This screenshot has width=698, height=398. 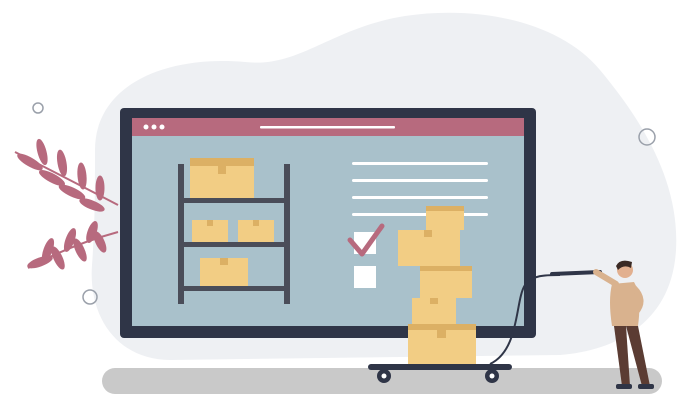 What do you see at coordinates (327, 127) in the screenshot?
I see `title-bar-line` at bounding box center [327, 127].